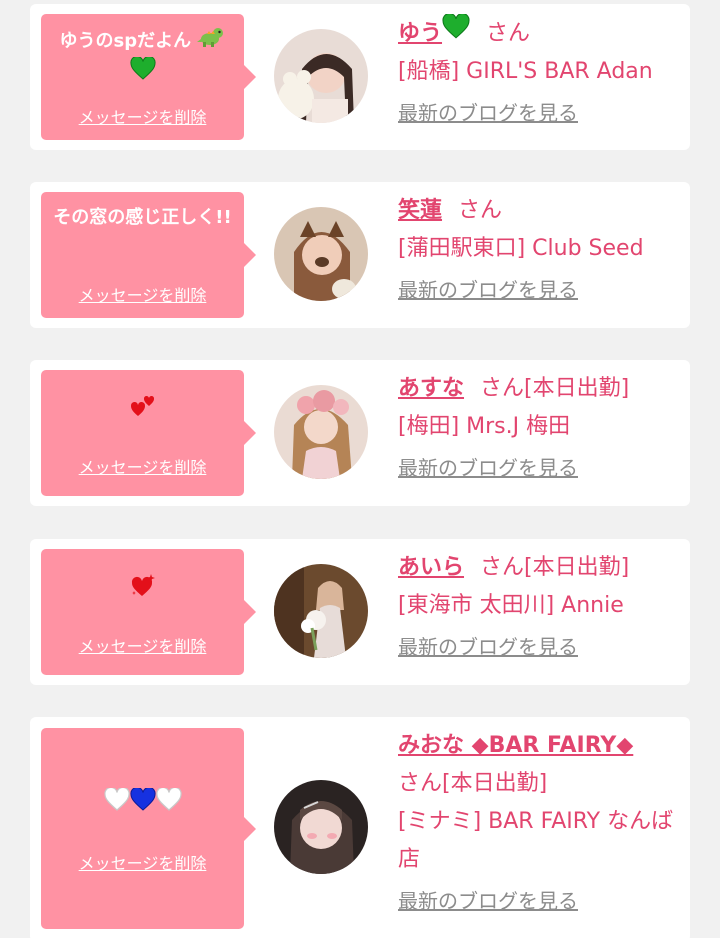 The image size is (720, 938). I want to click on shop-name: [蒲田駅東口] Club Seed, so click(521, 248).